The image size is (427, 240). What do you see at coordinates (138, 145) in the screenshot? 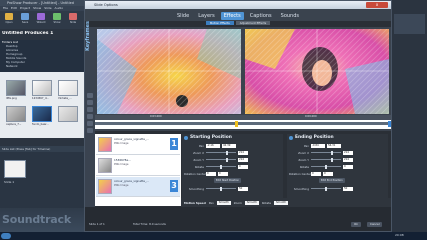
I see `layer-item: colour_grace_vignette_... PNG Image 1` at bounding box center [138, 145].